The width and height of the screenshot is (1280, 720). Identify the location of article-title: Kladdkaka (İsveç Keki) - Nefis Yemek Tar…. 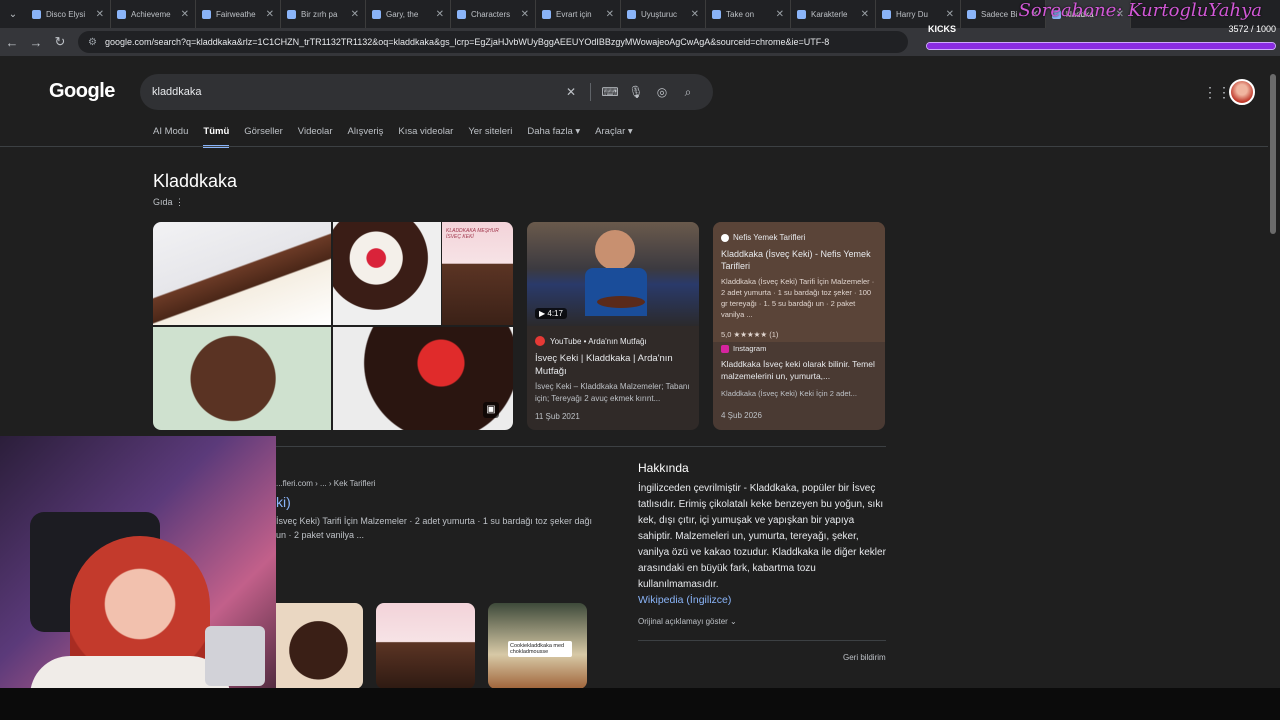
(800, 260).